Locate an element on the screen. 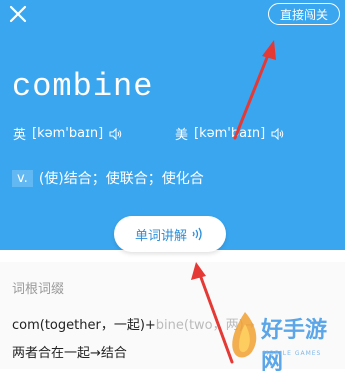 This screenshot has width=345, height=376. etymology-line-1: com(together，一起)+bine(two，两)→ is located at coordinates (133, 323).